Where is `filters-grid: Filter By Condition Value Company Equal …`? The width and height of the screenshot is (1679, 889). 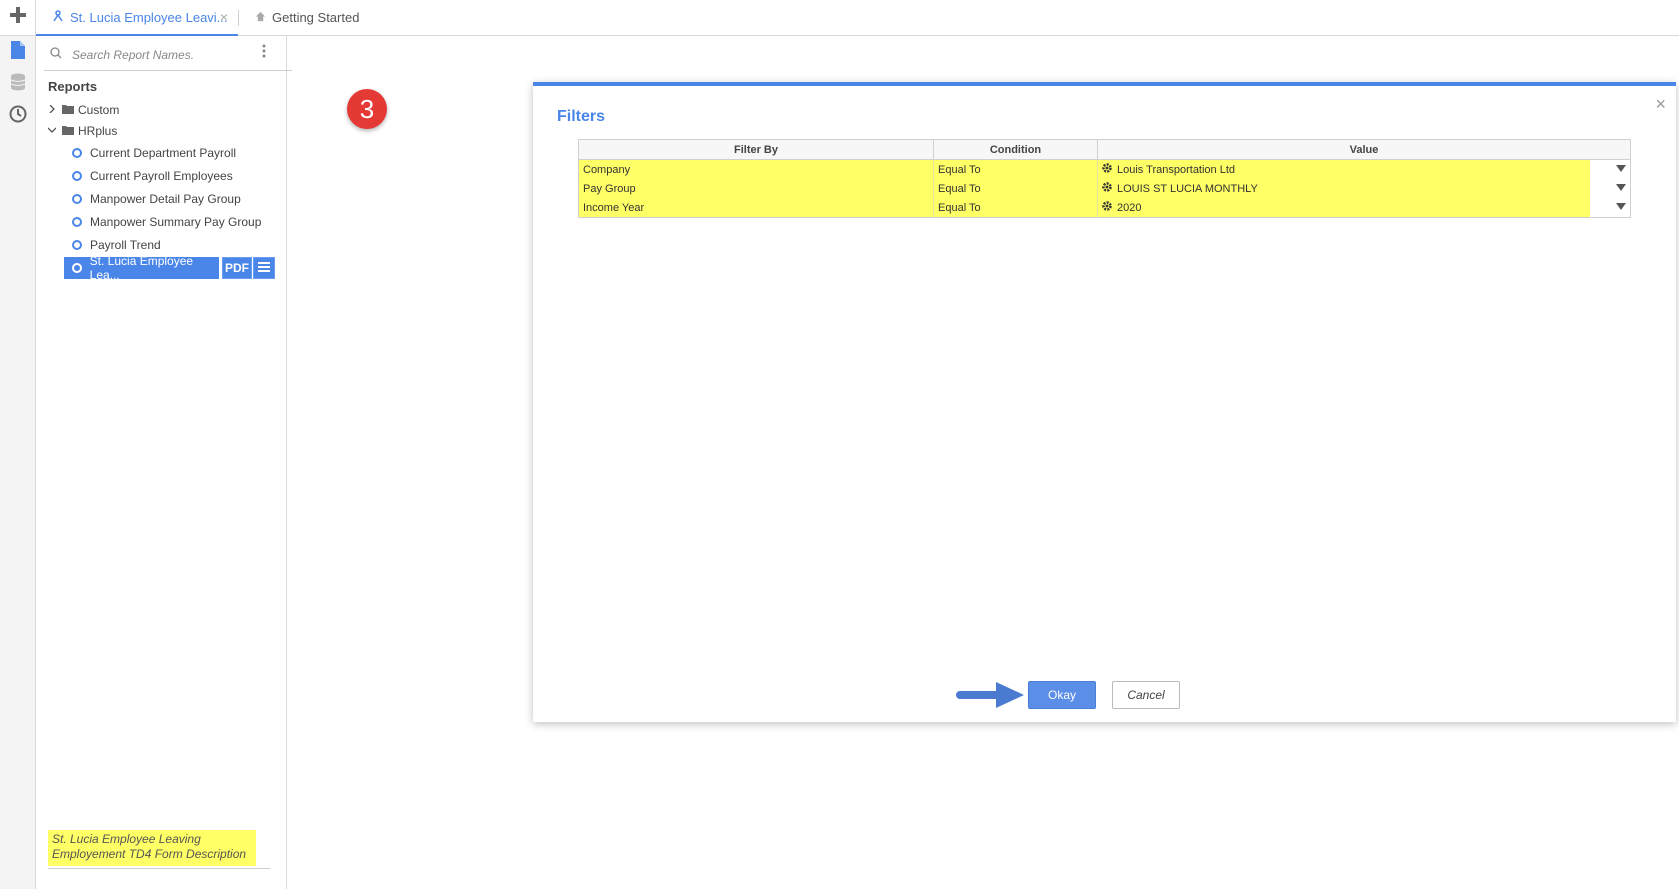 filters-grid: Filter By Condition Value Company Equal … is located at coordinates (1104, 178).